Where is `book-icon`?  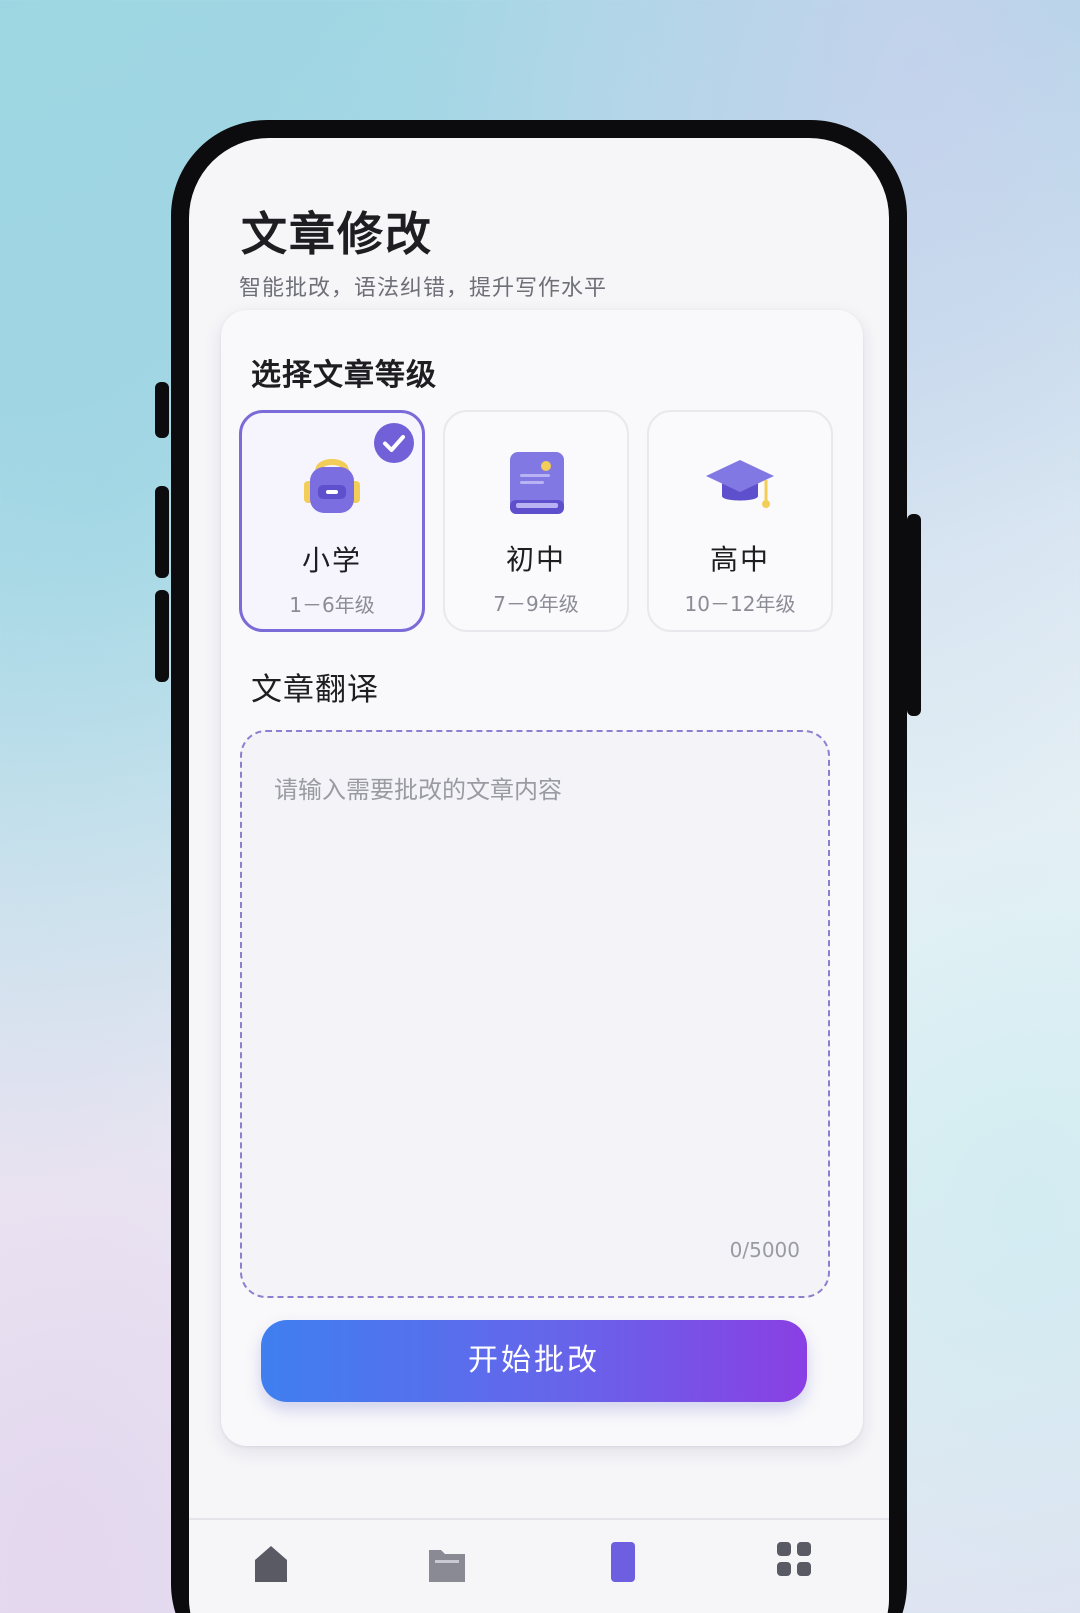 book-icon is located at coordinates (536, 482).